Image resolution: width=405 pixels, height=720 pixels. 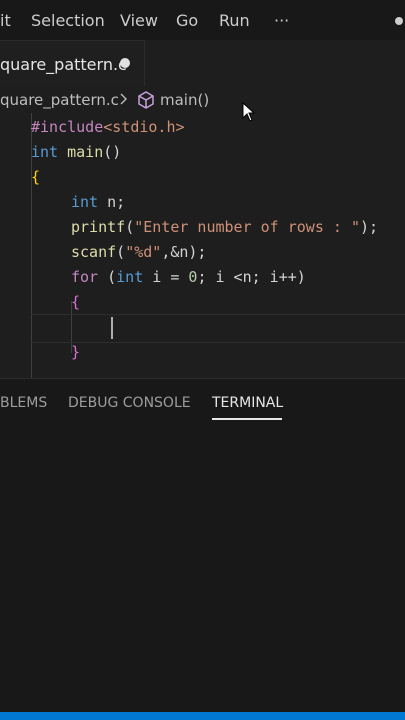 What do you see at coordinates (76, 352) in the screenshot?
I see `code-line-10: }` at bounding box center [76, 352].